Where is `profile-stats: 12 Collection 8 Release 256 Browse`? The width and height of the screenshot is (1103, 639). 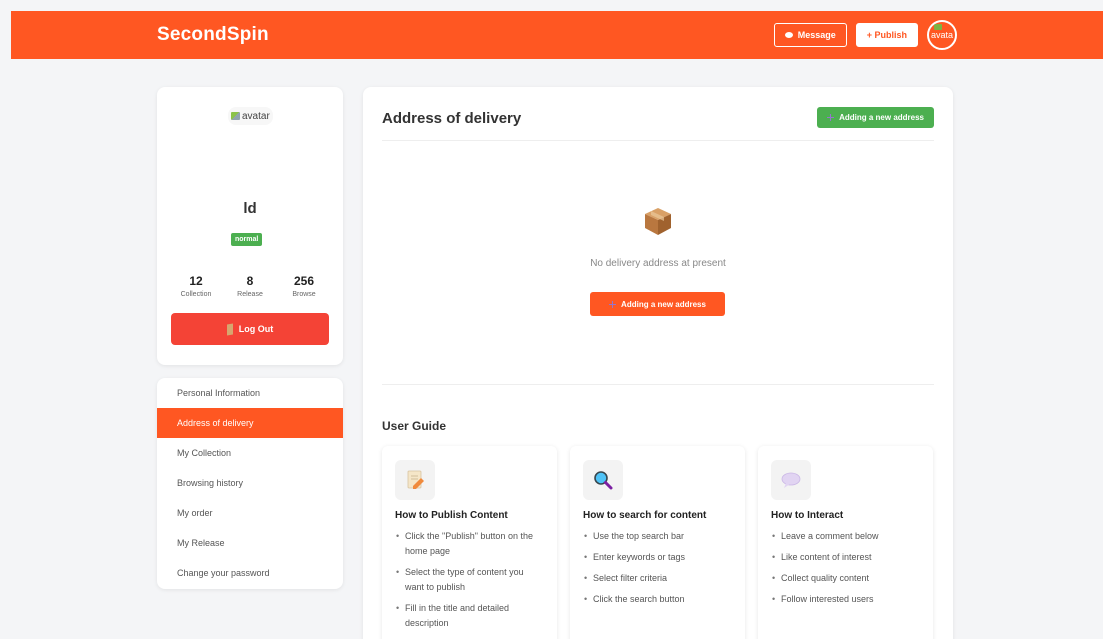
profile-stats: 12 Collection 8 Release 256 Browse is located at coordinates (250, 286).